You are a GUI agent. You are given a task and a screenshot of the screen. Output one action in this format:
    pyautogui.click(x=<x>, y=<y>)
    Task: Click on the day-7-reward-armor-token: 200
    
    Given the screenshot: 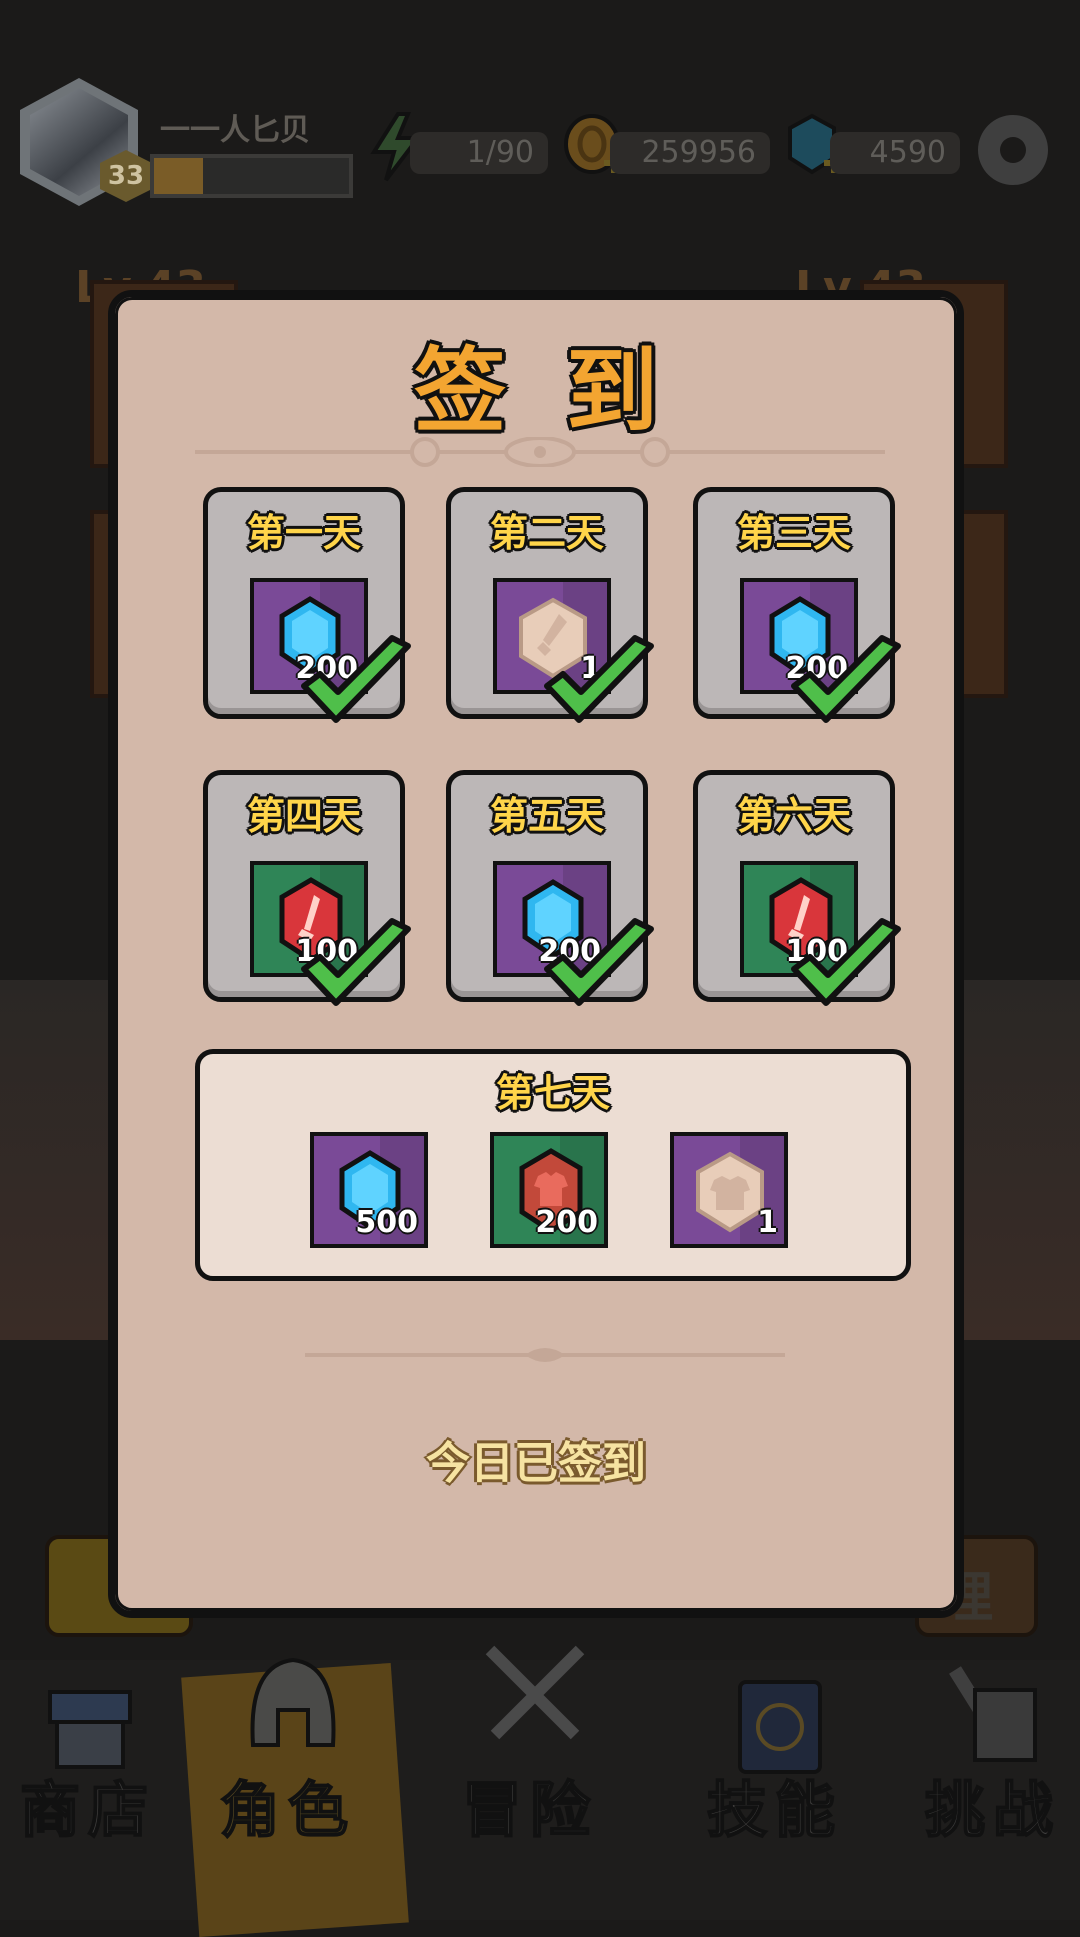 What is the action you would take?
    pyautogui.click(x=549, y=1190)
    